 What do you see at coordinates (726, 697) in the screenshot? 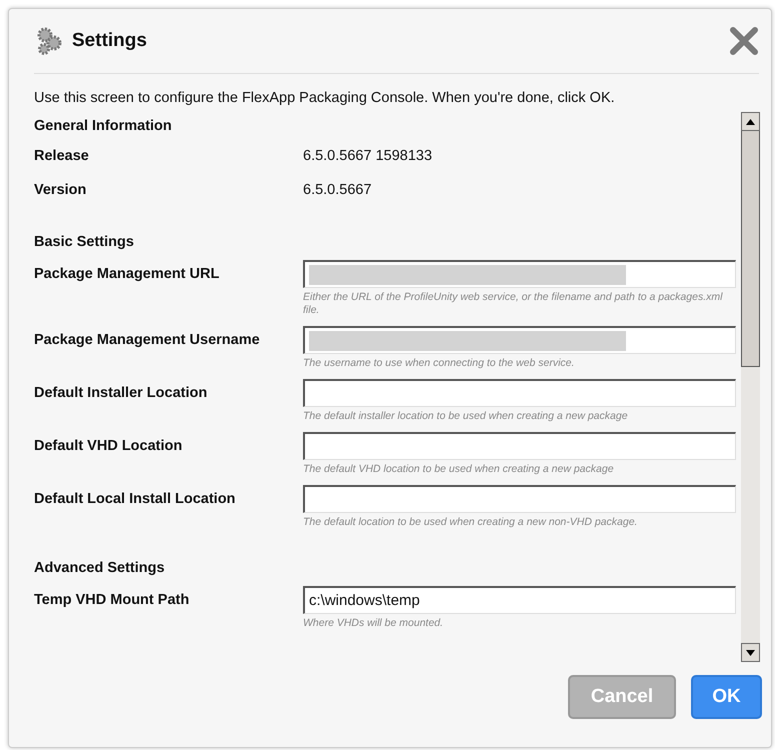
I see `ok-button: OK` at bounding box center [726, 697].